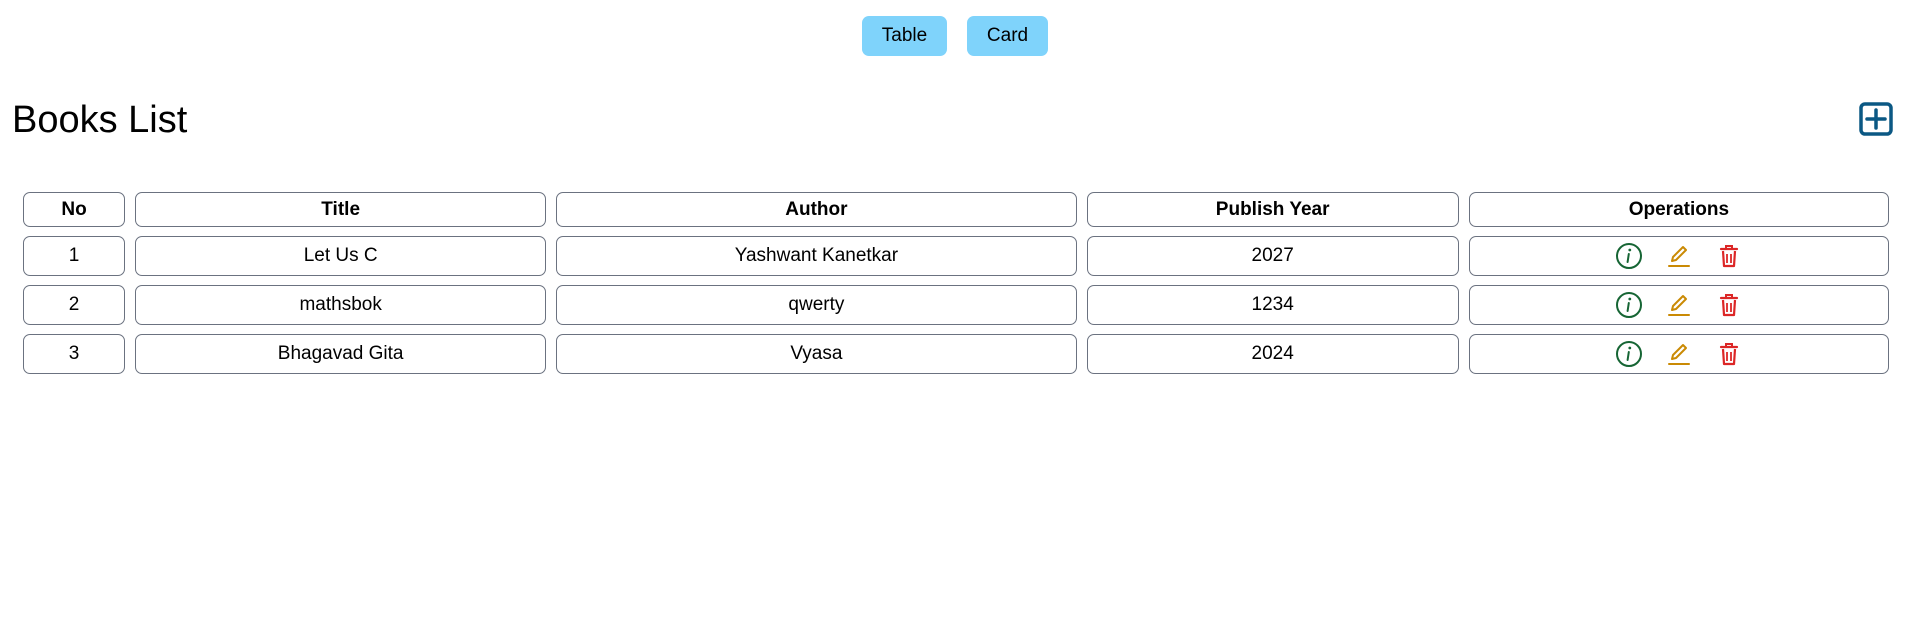 The width and height of the screenshot is (1911, 619). I want to click on table-row: 3 Bhagavad Gita Vyasa 2024, so click(956, 354).